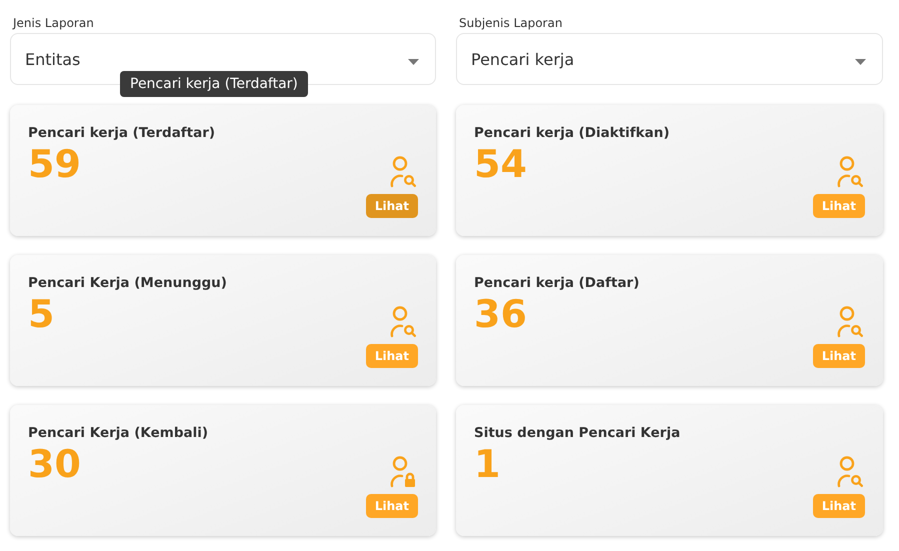 This screenshot has height=551, width=899. Describe the element at coordinates (557, 283) in the screenshot. I see `card-title: Pencari kerja (Daftar)` at that location.